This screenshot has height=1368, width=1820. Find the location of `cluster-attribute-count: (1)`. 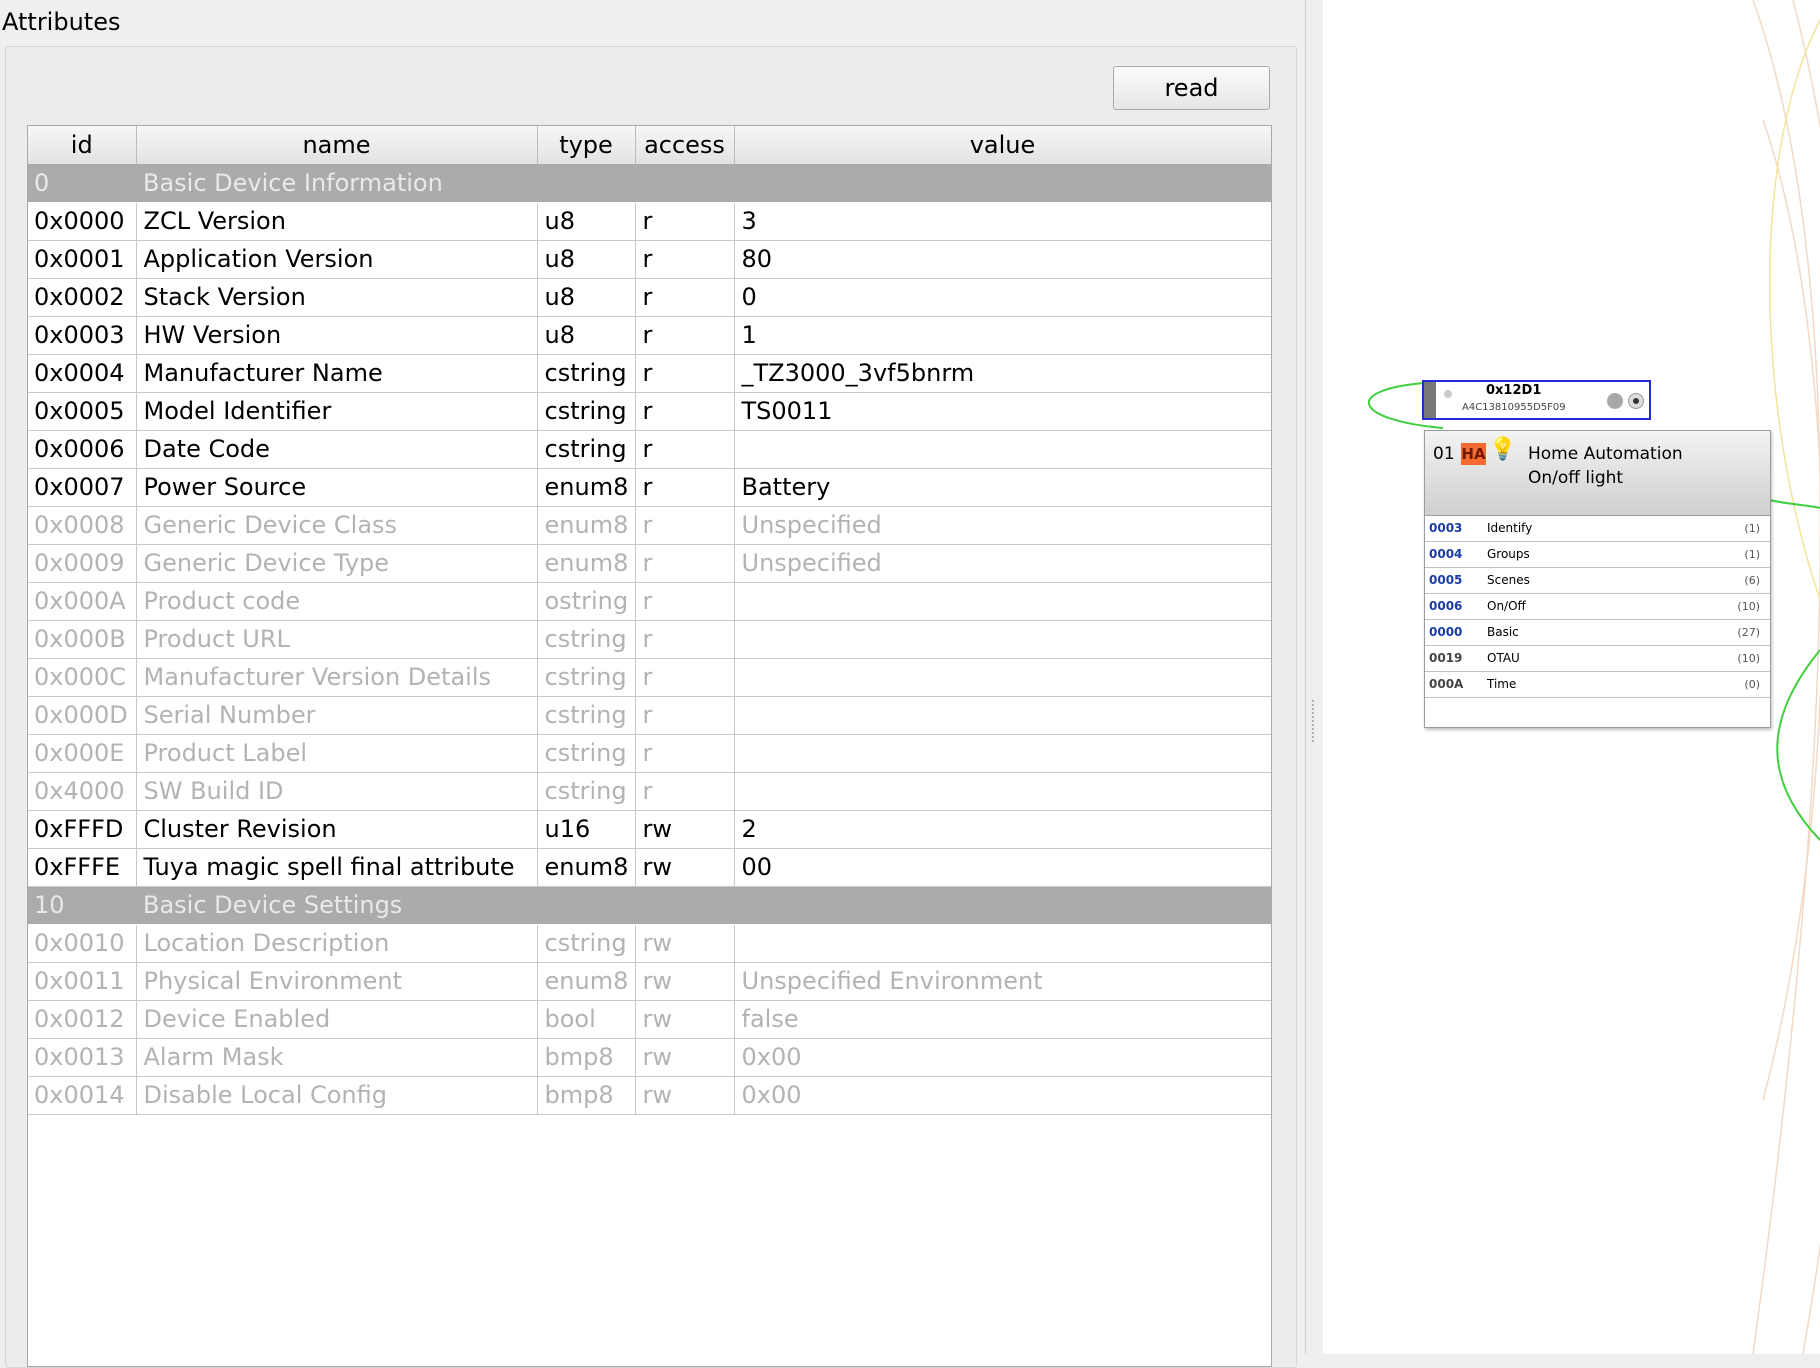

cluster-attribute-count: (1) is located at coordinates (1752, 554).